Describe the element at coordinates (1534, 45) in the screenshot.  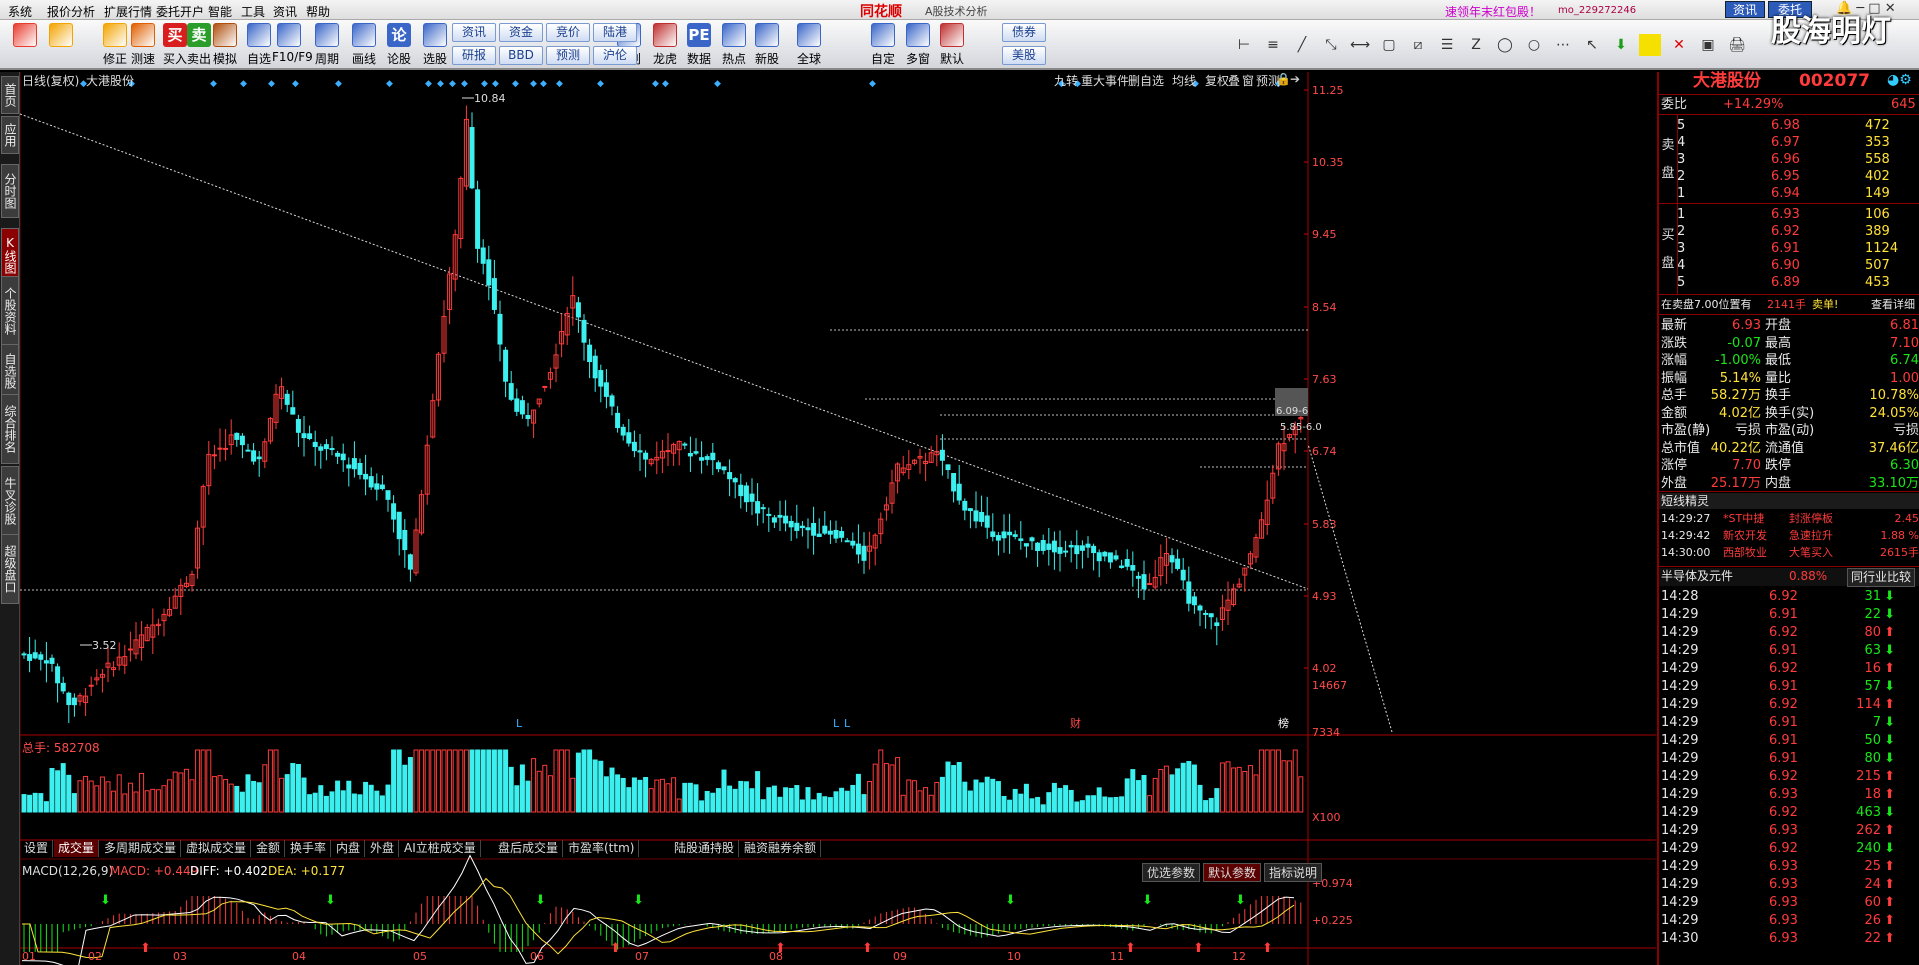
I see `ellipse-icon: ○` at that location.